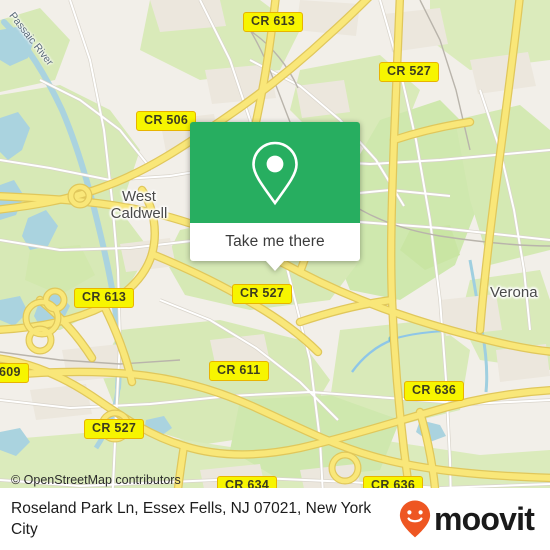  What do you see at coordinates (275, 242) in the screenshot?
I see `take-me-there-button: Take me there` at bounding box center [275, 242].